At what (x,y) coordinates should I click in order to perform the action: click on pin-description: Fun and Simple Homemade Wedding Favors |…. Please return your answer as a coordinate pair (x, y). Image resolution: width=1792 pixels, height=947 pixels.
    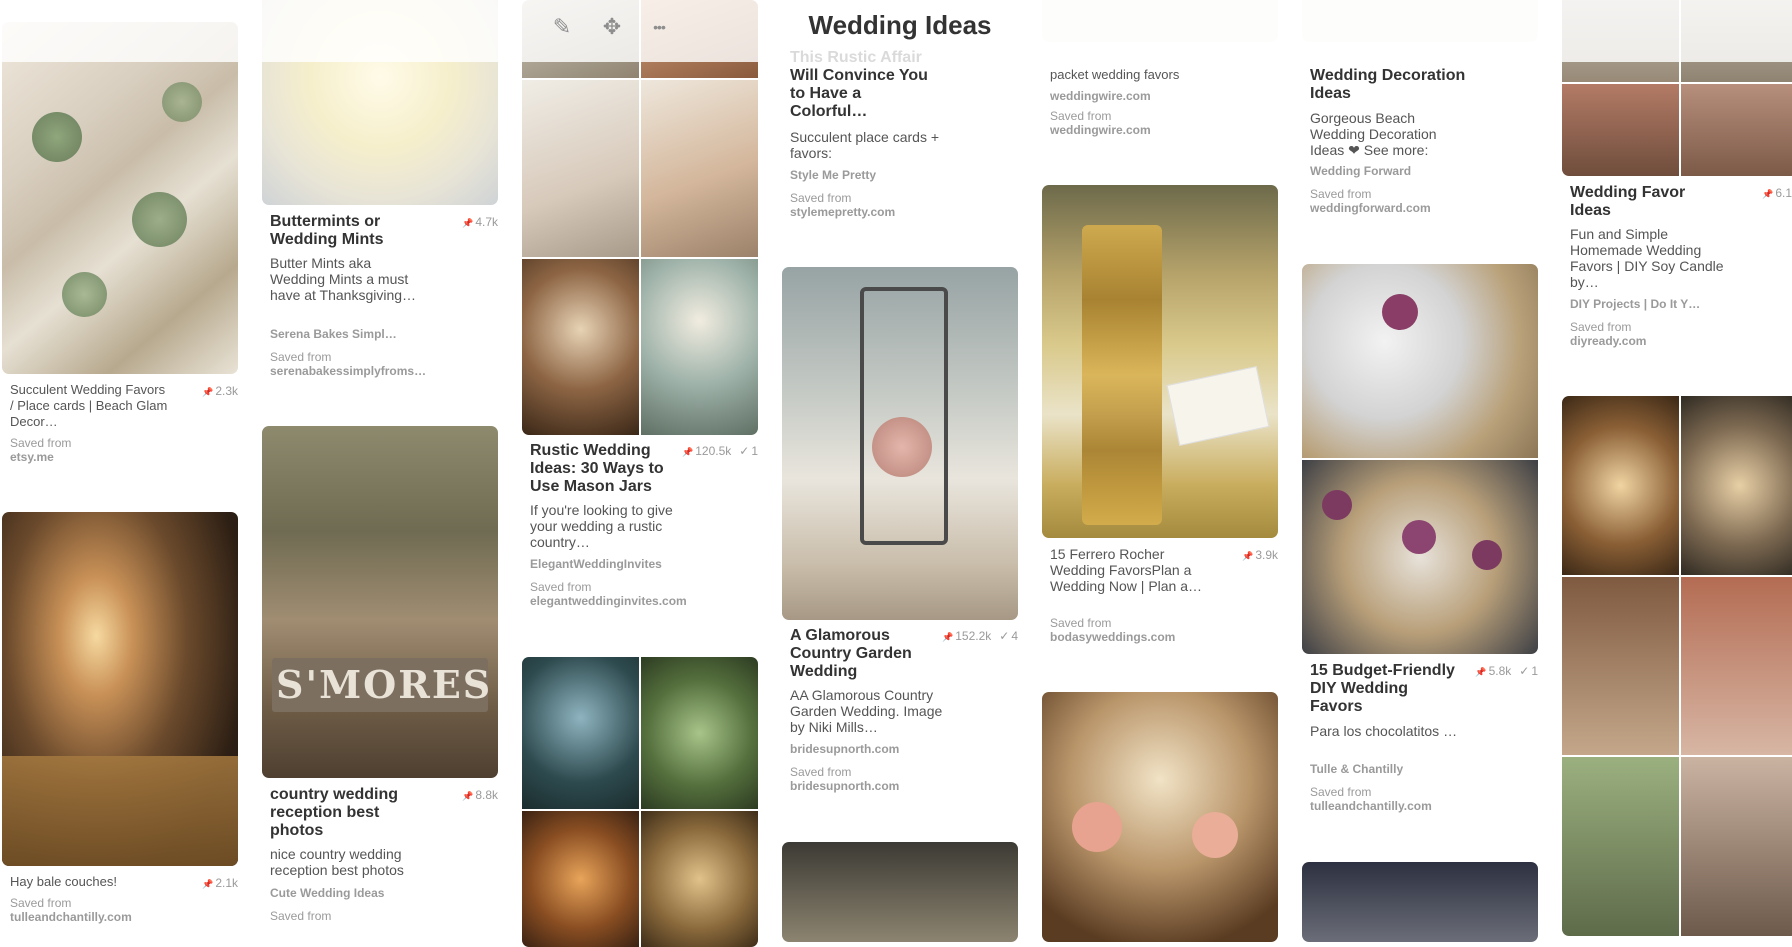
    Looking at the image, I should click on (1647, 258).